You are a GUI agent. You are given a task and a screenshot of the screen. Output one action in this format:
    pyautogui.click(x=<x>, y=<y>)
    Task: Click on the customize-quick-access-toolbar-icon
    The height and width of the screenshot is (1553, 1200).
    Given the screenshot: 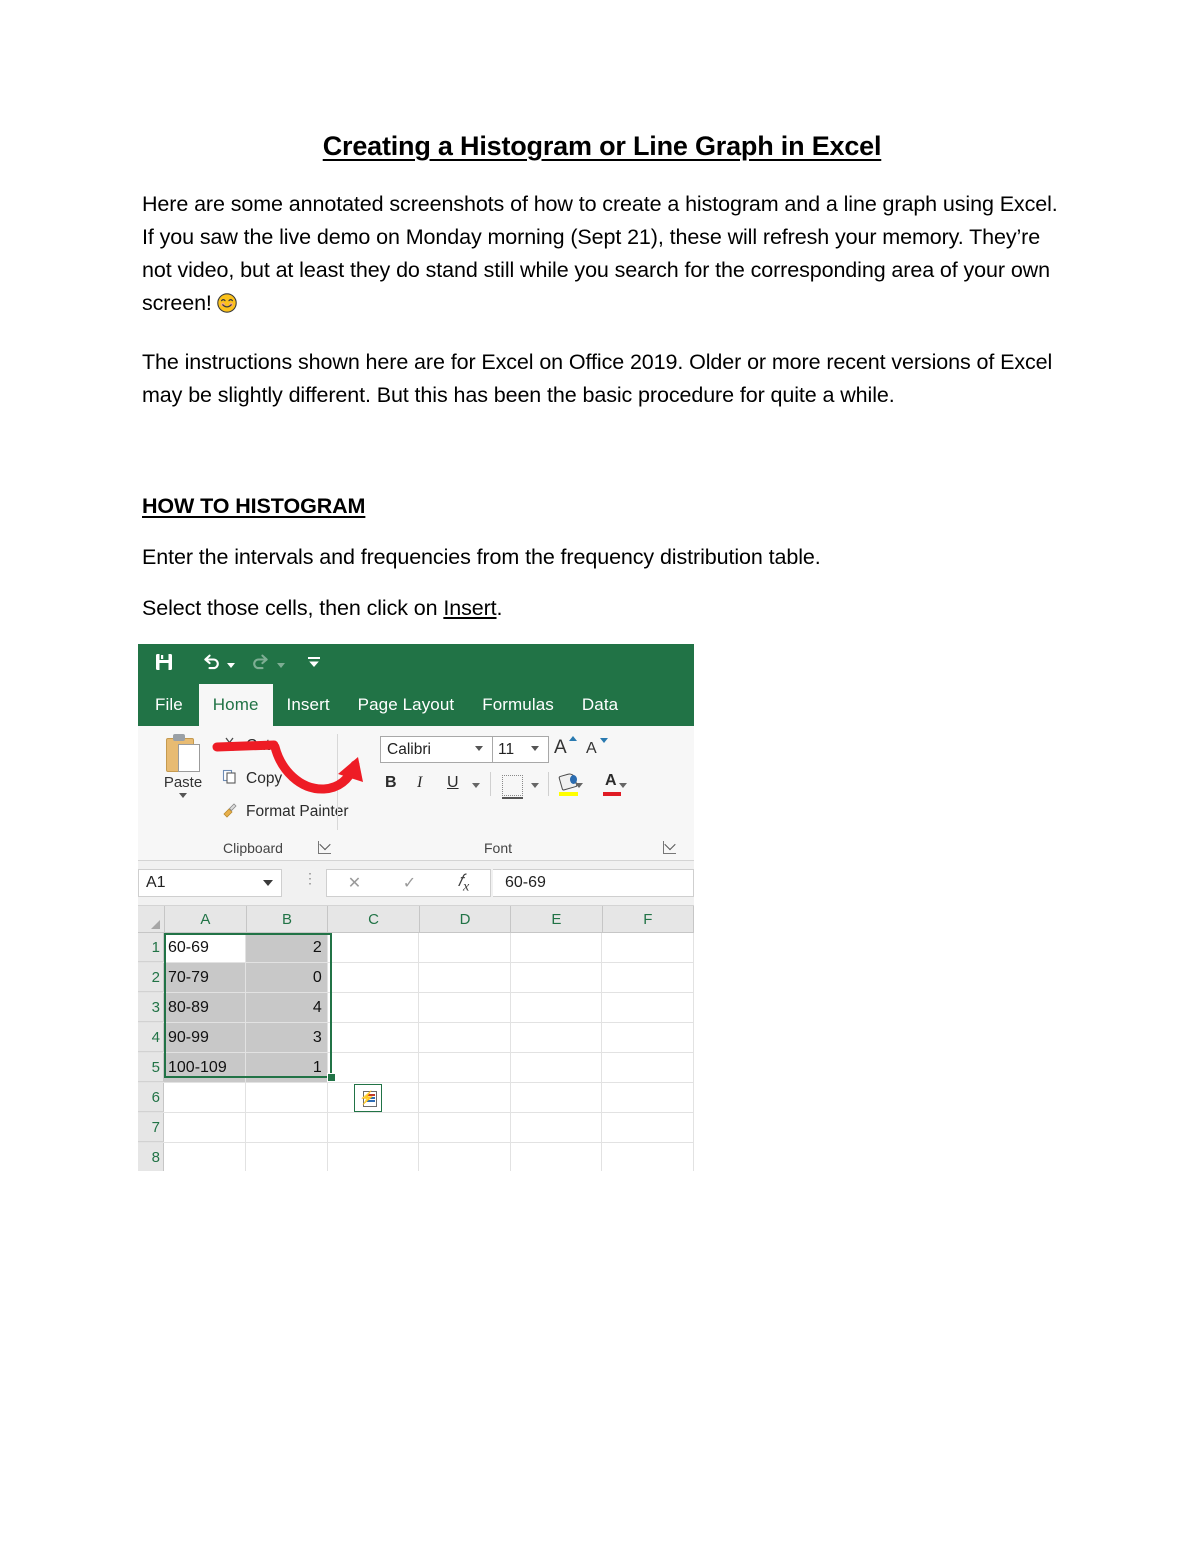 What is the action you would take?
    pyautogui.click(x=314, y=664)
    